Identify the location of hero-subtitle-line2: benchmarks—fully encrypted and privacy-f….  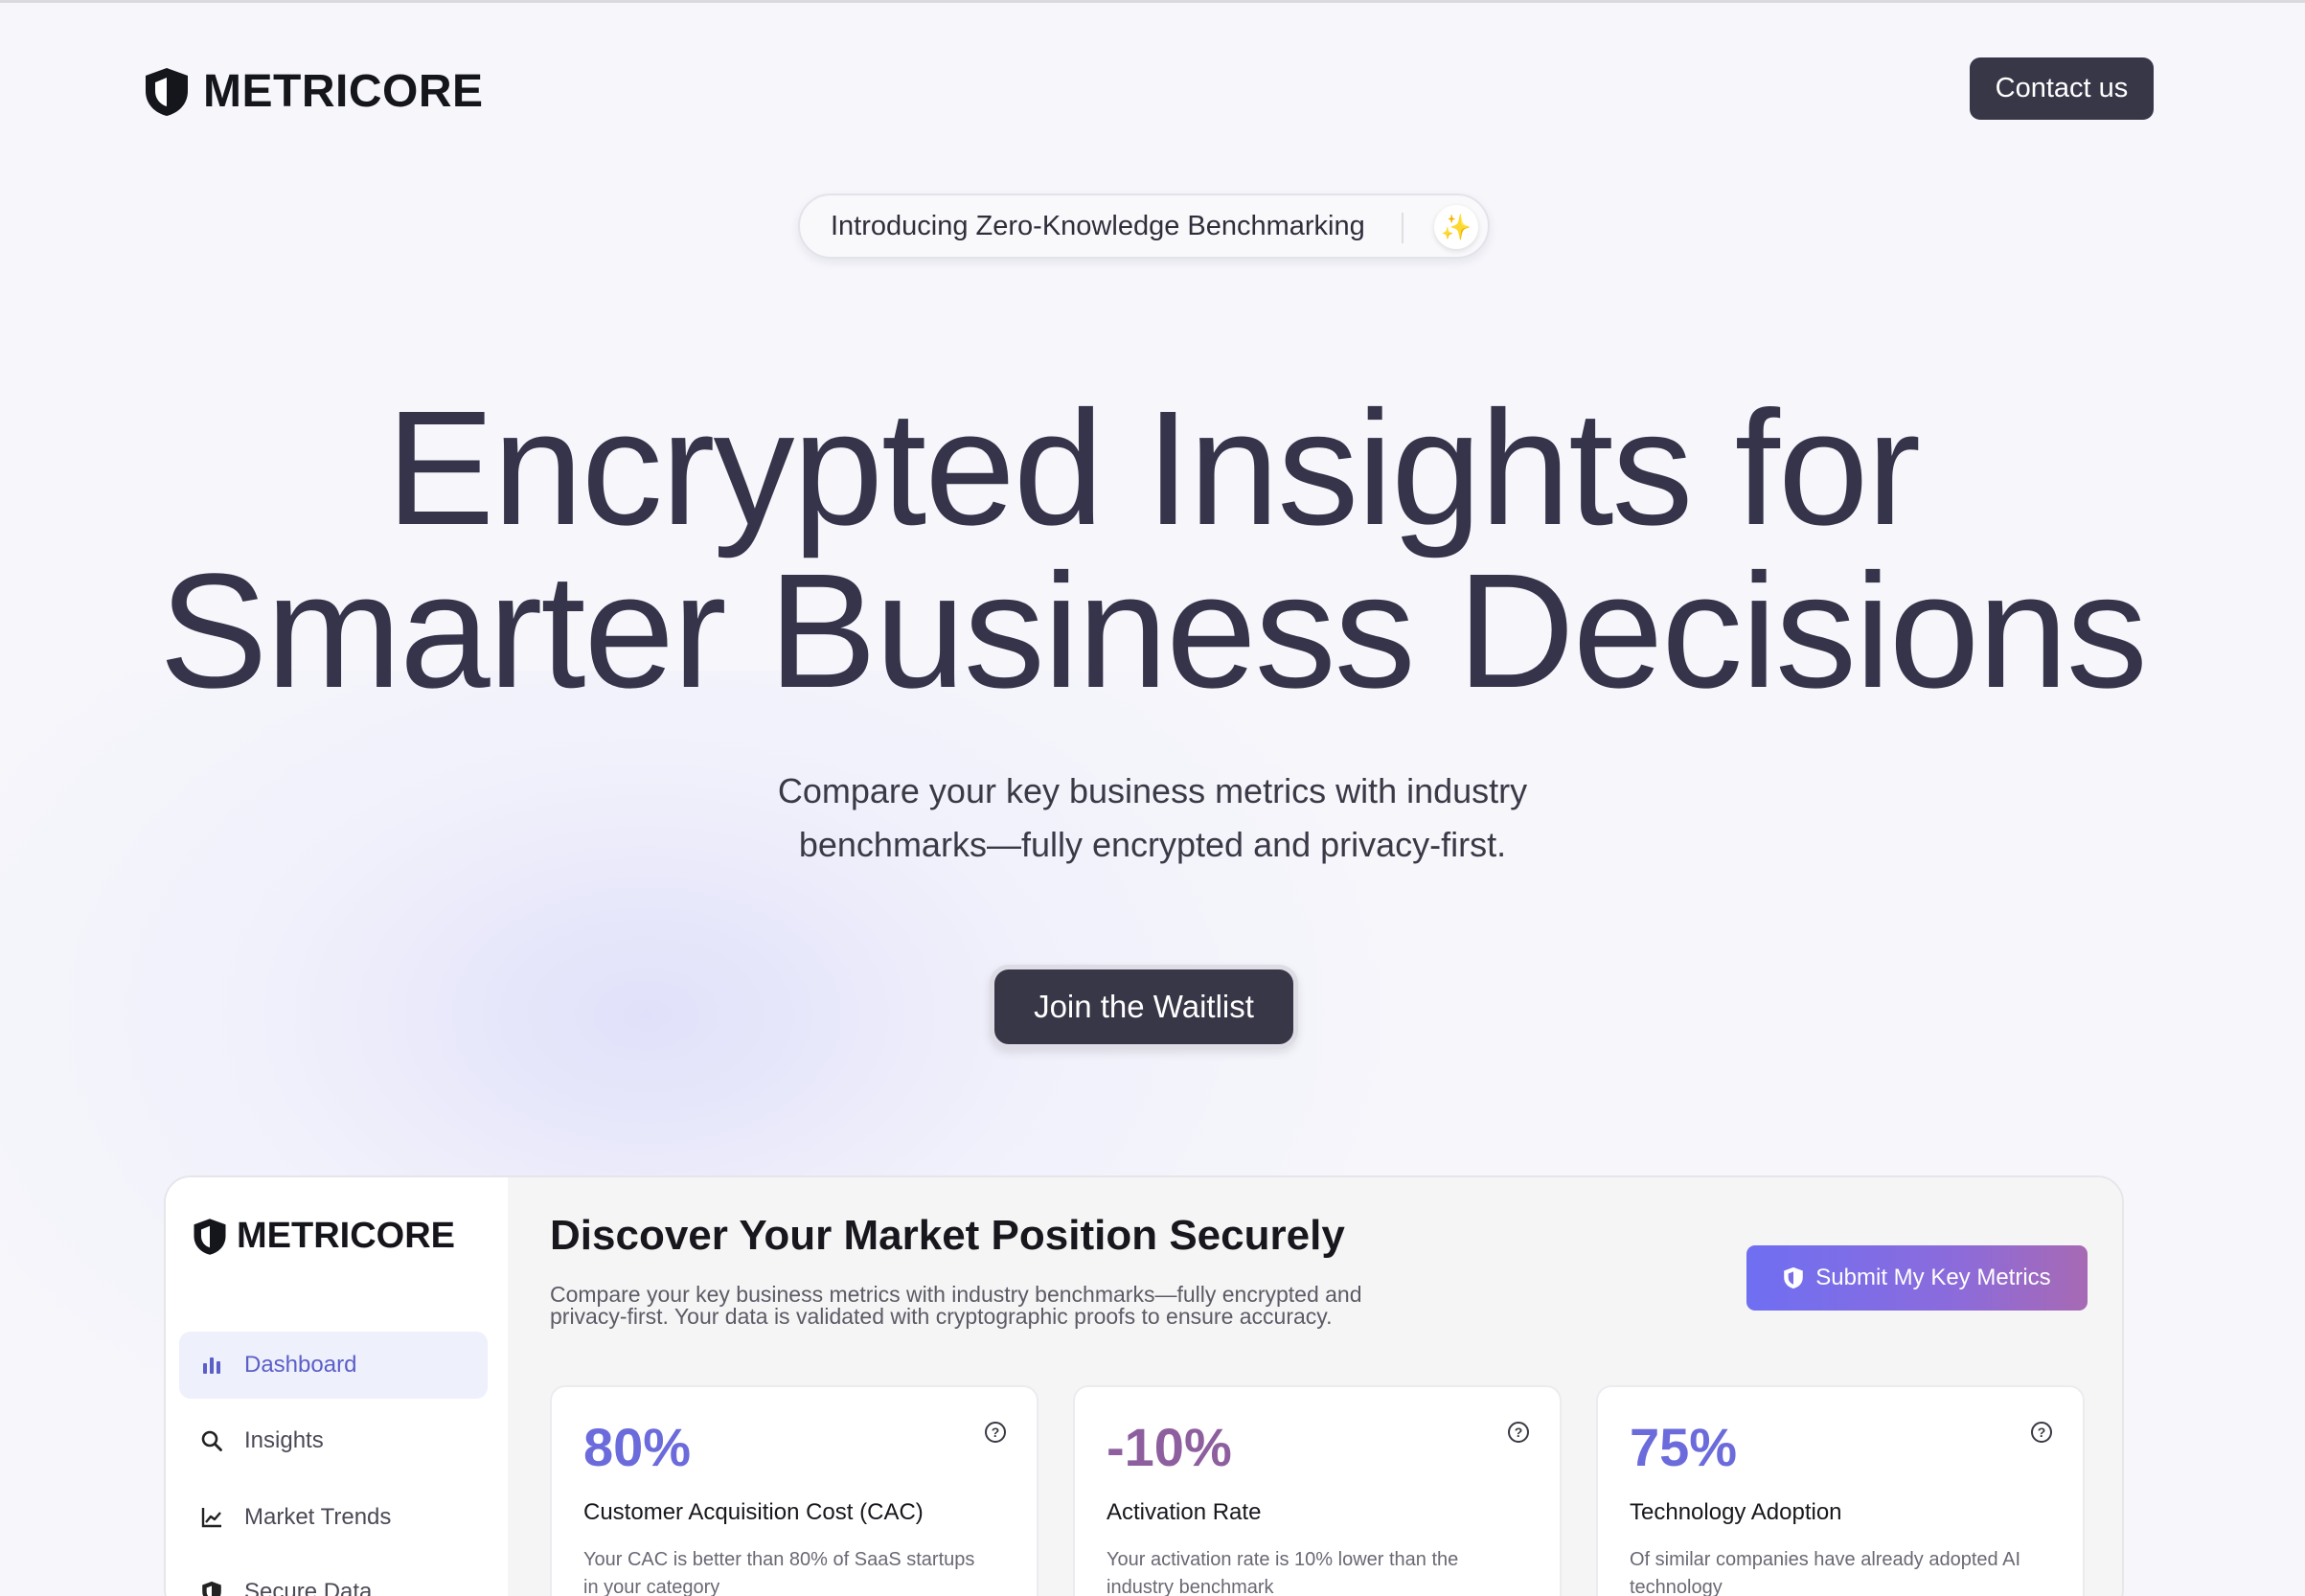
(1152, 844).